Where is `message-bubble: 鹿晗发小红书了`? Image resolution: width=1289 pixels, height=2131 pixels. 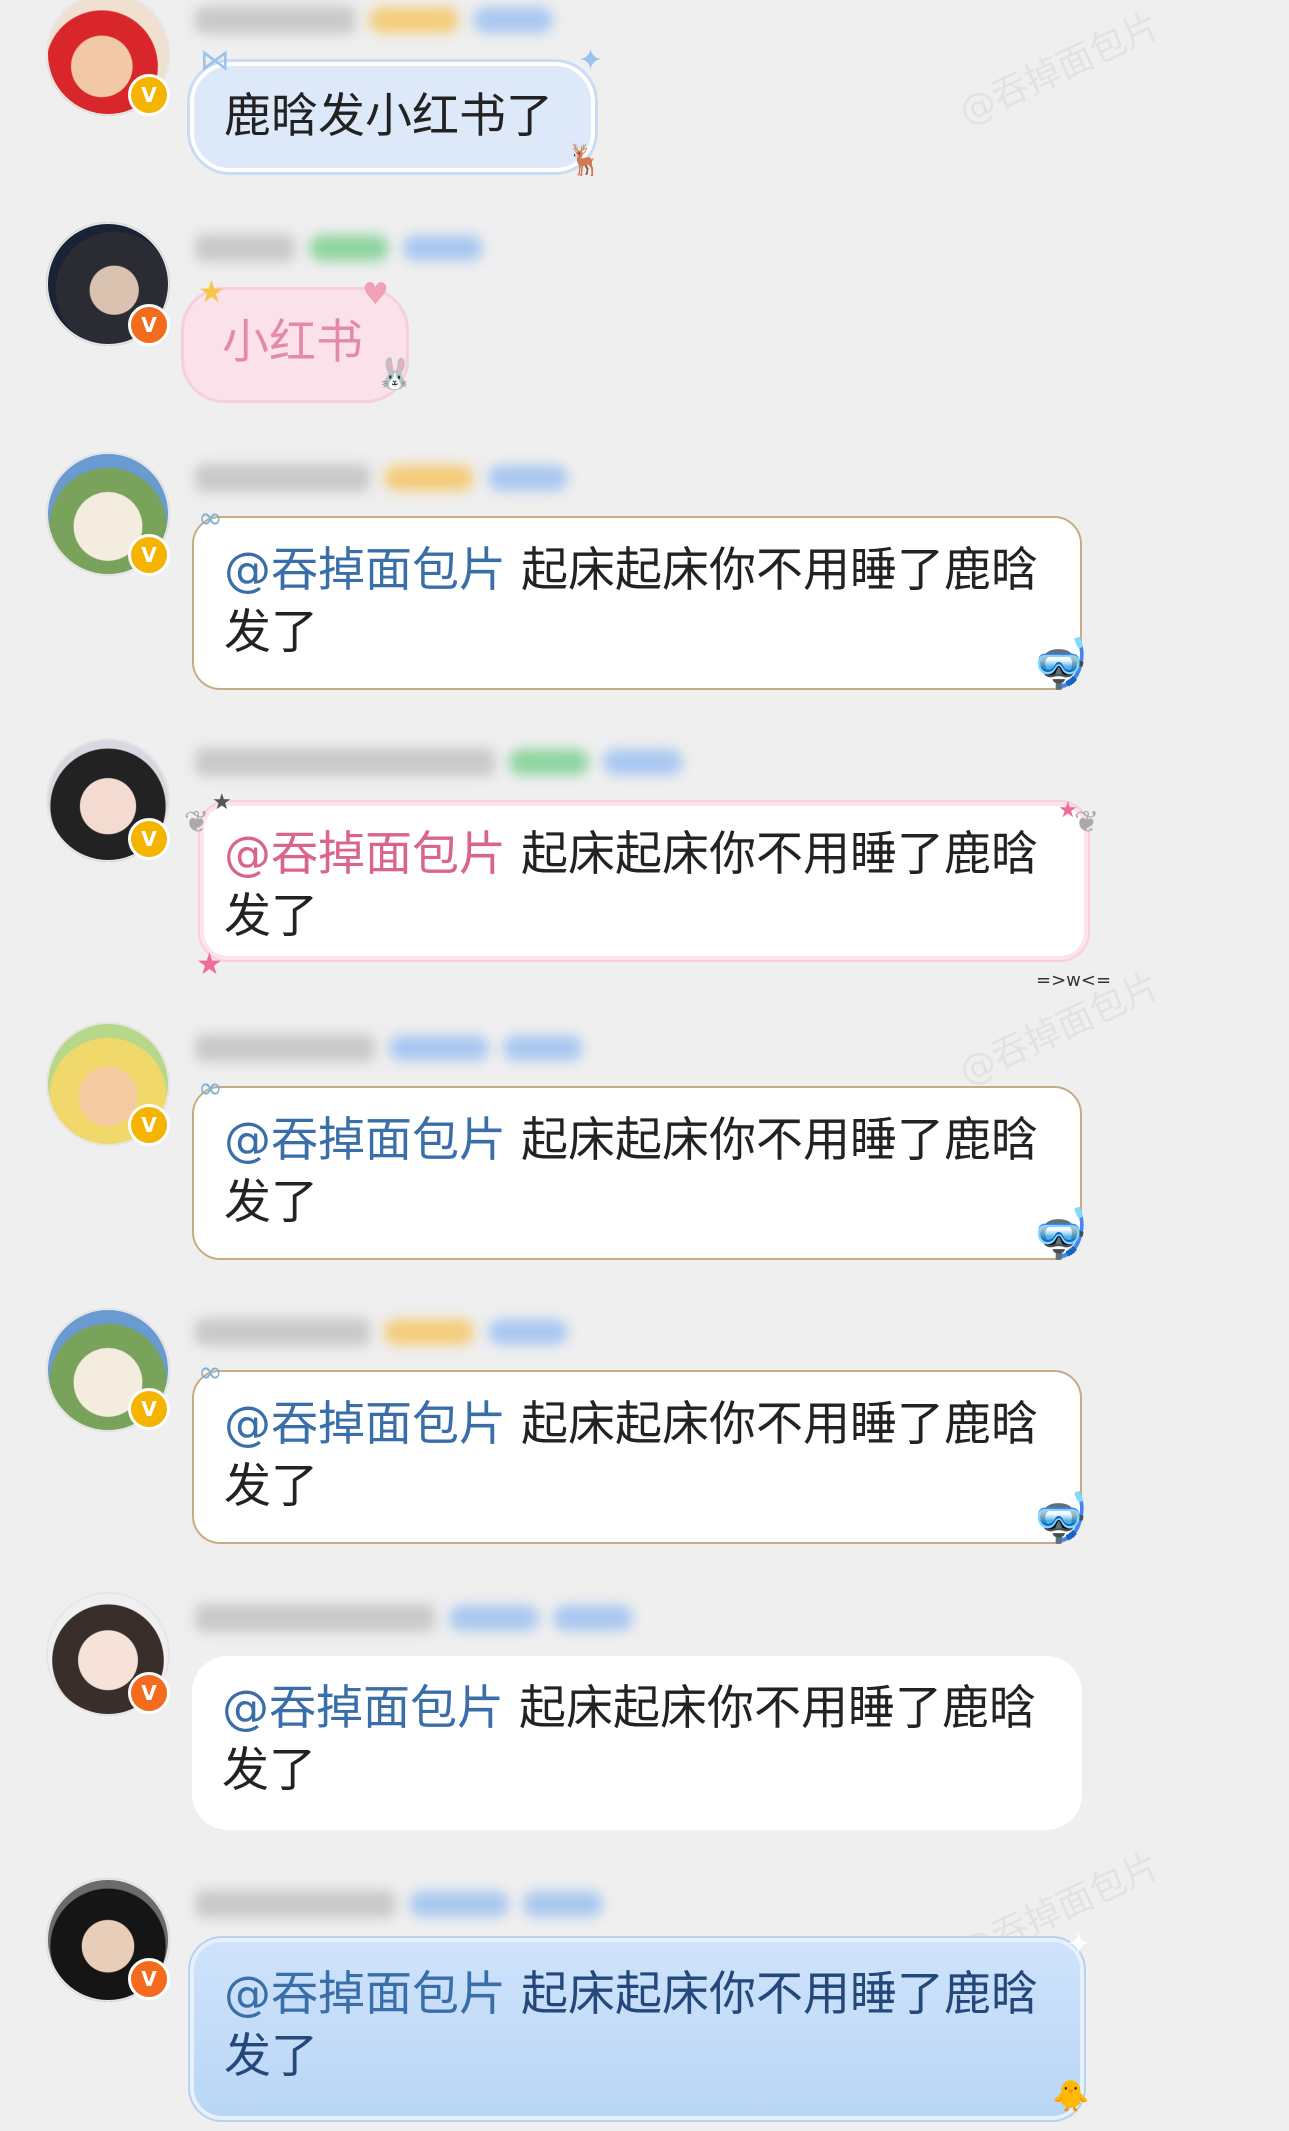
message-bubble: 鹿晗发小红书了 is located at coordinates (392, 117).